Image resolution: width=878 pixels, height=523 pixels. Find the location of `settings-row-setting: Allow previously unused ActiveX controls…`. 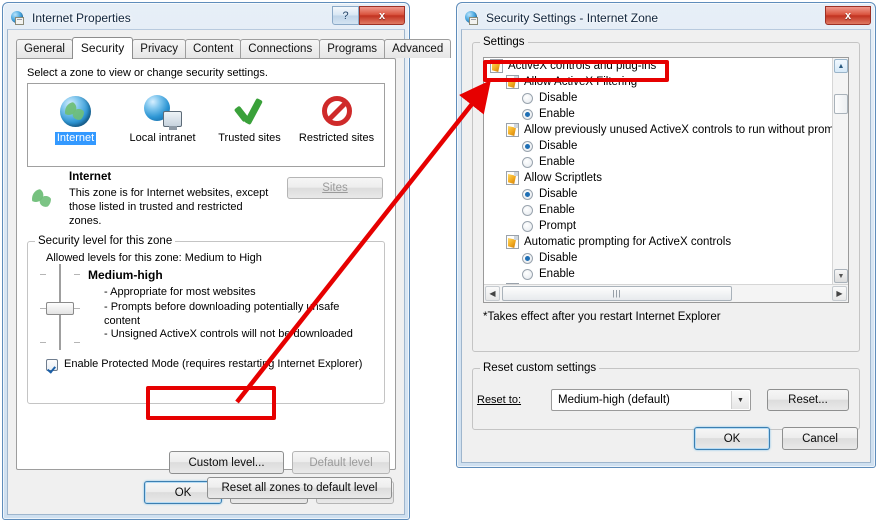

settings-row-setting: Allow previously unused ActiveX controls… is located at coordinates (658, 130).